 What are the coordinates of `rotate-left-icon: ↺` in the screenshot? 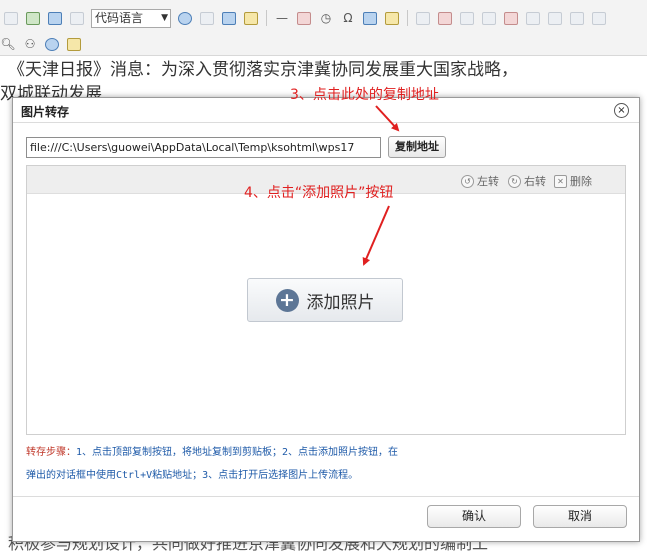 It's located at (467, 181).